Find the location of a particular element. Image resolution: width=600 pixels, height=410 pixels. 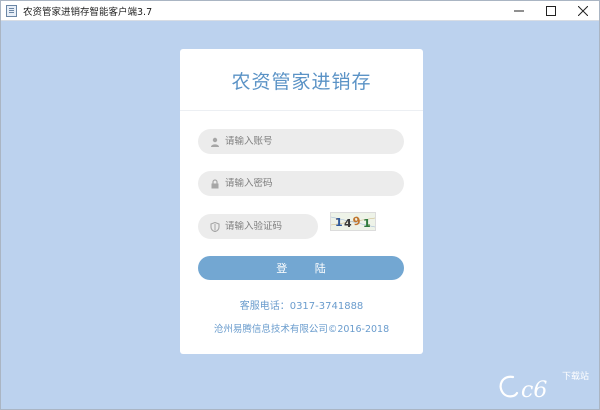

svg-text: 4 is located at coordinates (348, 223).